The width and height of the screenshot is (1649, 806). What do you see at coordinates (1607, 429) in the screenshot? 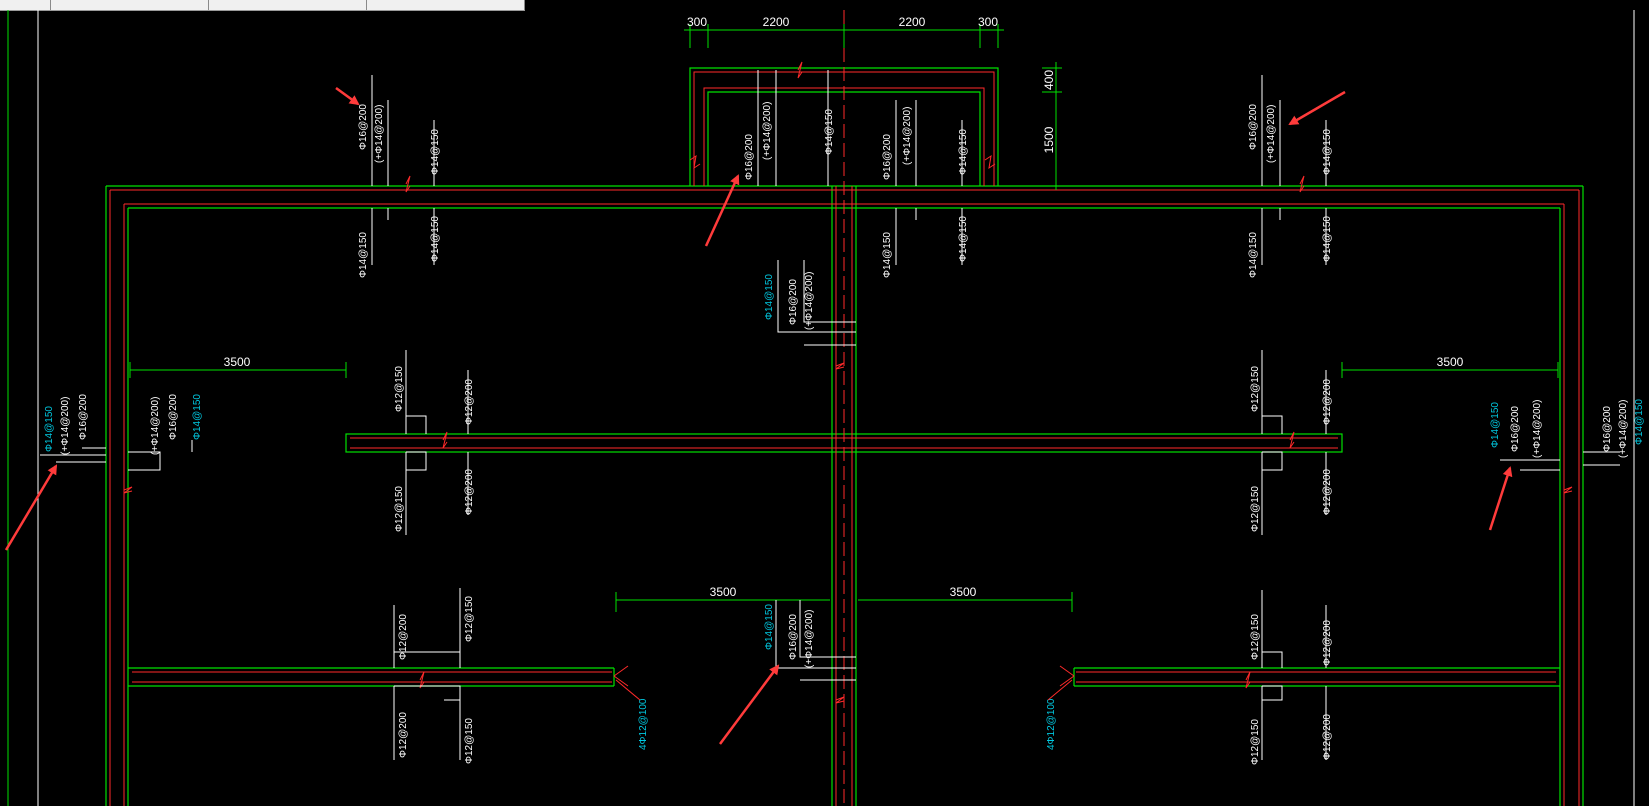
I see `label-right-out-a: Φ16@200` at bounding box center [1607, 429].